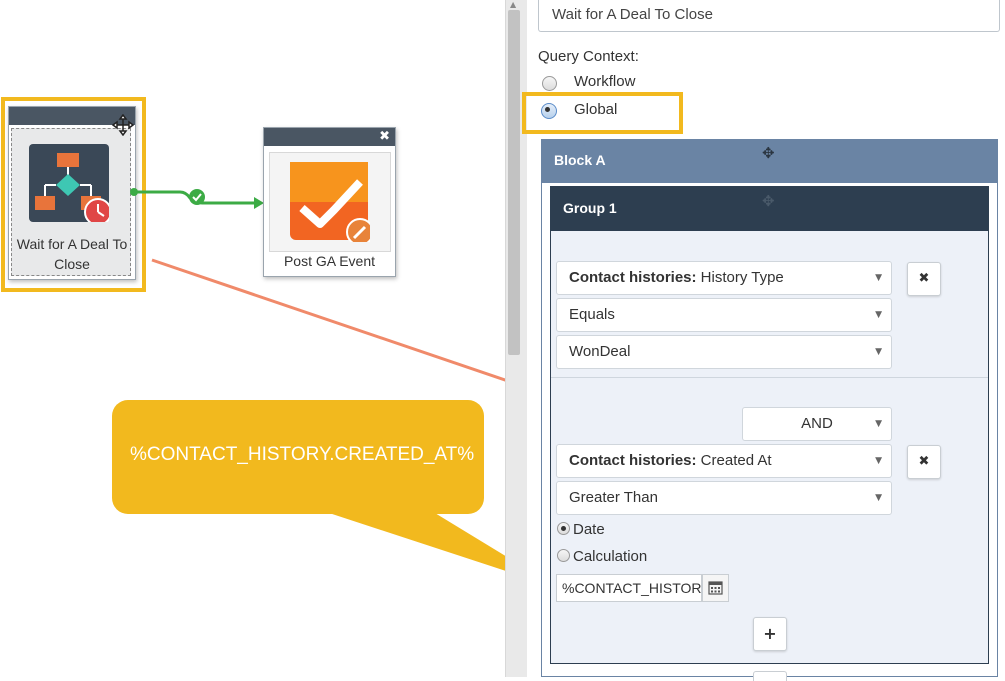 This screenshot has height=681, width=1005. I want to click on date-radio, so click(563, 528).